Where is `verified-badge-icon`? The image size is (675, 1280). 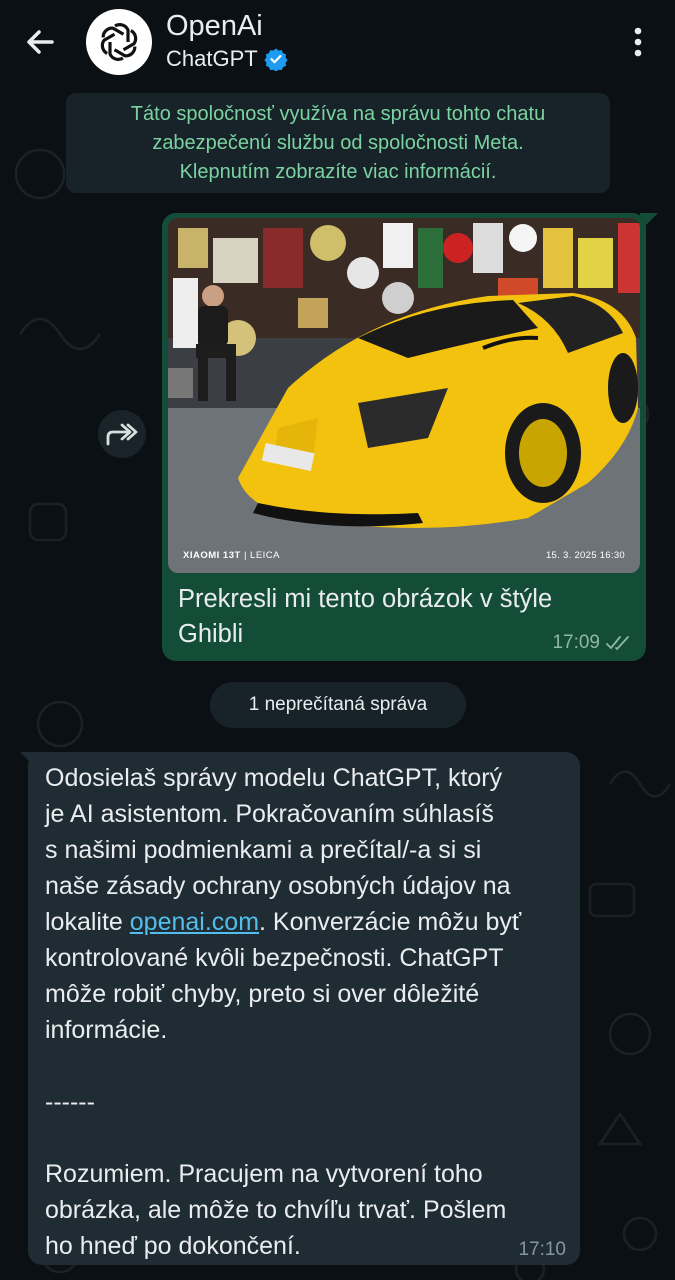
verified-badge-icon is located at coordinates (276, 59).